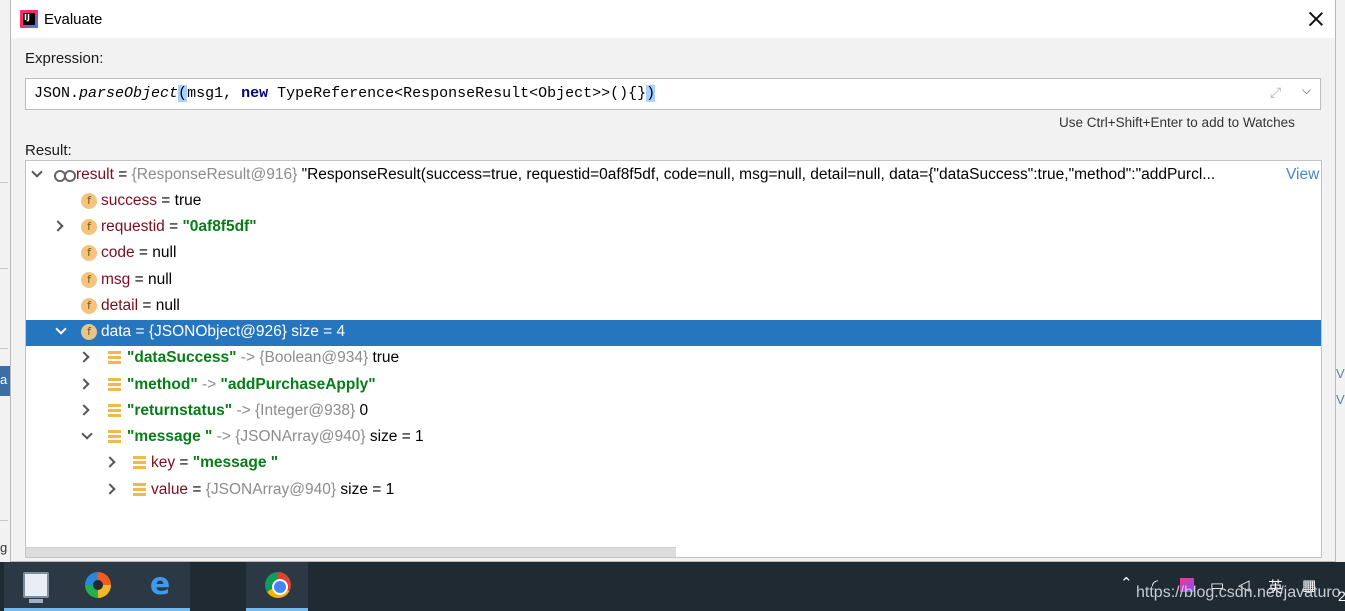 The width and height of the screenshot is (1345, 611). What do you see at coordinates (316, 331) in the screenshot?
I see `var-value: size = 4` at bounding box center [316, 331].